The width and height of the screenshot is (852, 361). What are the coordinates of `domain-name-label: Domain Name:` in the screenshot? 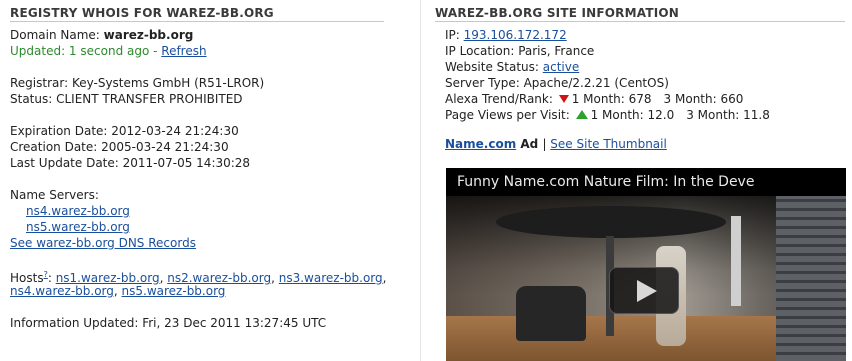 It's located at (57, 35).